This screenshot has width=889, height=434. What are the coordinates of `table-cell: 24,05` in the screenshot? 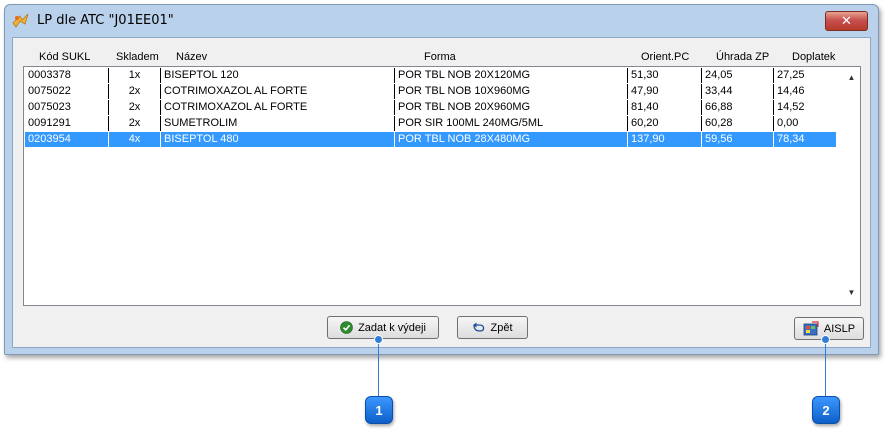 It's located at (737, 75).